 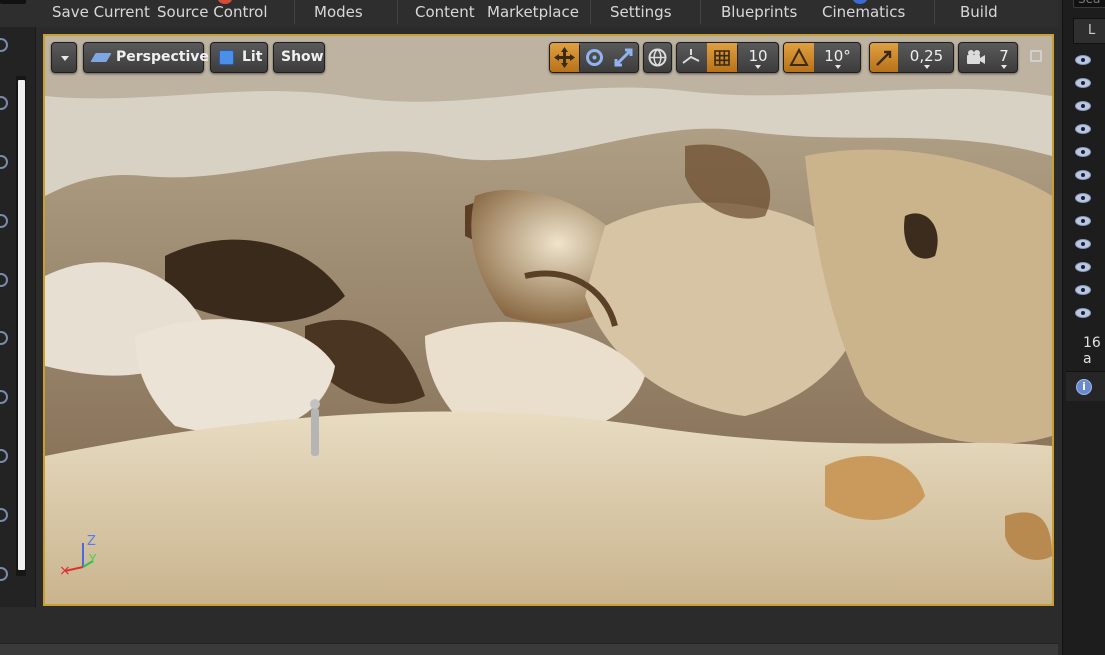 What do you see at coordinates (101, 57) in the screenshot?
I see `perspective-icon` at bounding box center [101, 57].